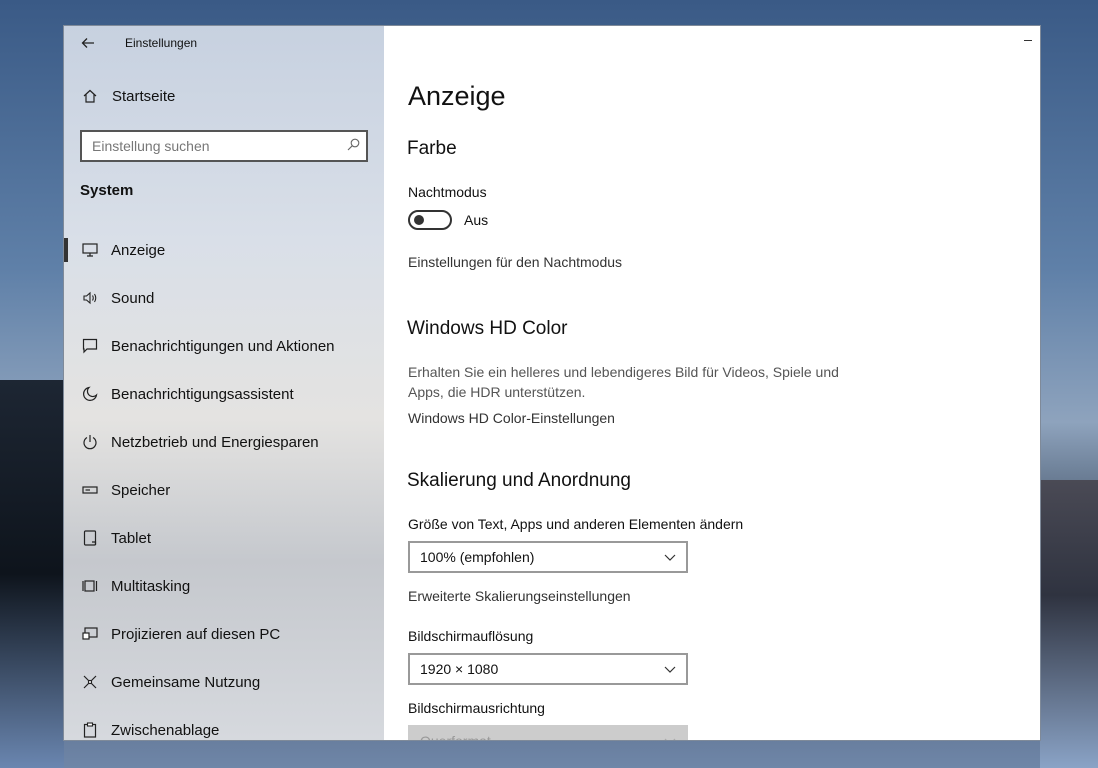 Image resolution: width=1098 pixels, height=768 pixels. Describe the element at coordinates (90, 538) in the screenshot. I see `tablet-icon` at that location.